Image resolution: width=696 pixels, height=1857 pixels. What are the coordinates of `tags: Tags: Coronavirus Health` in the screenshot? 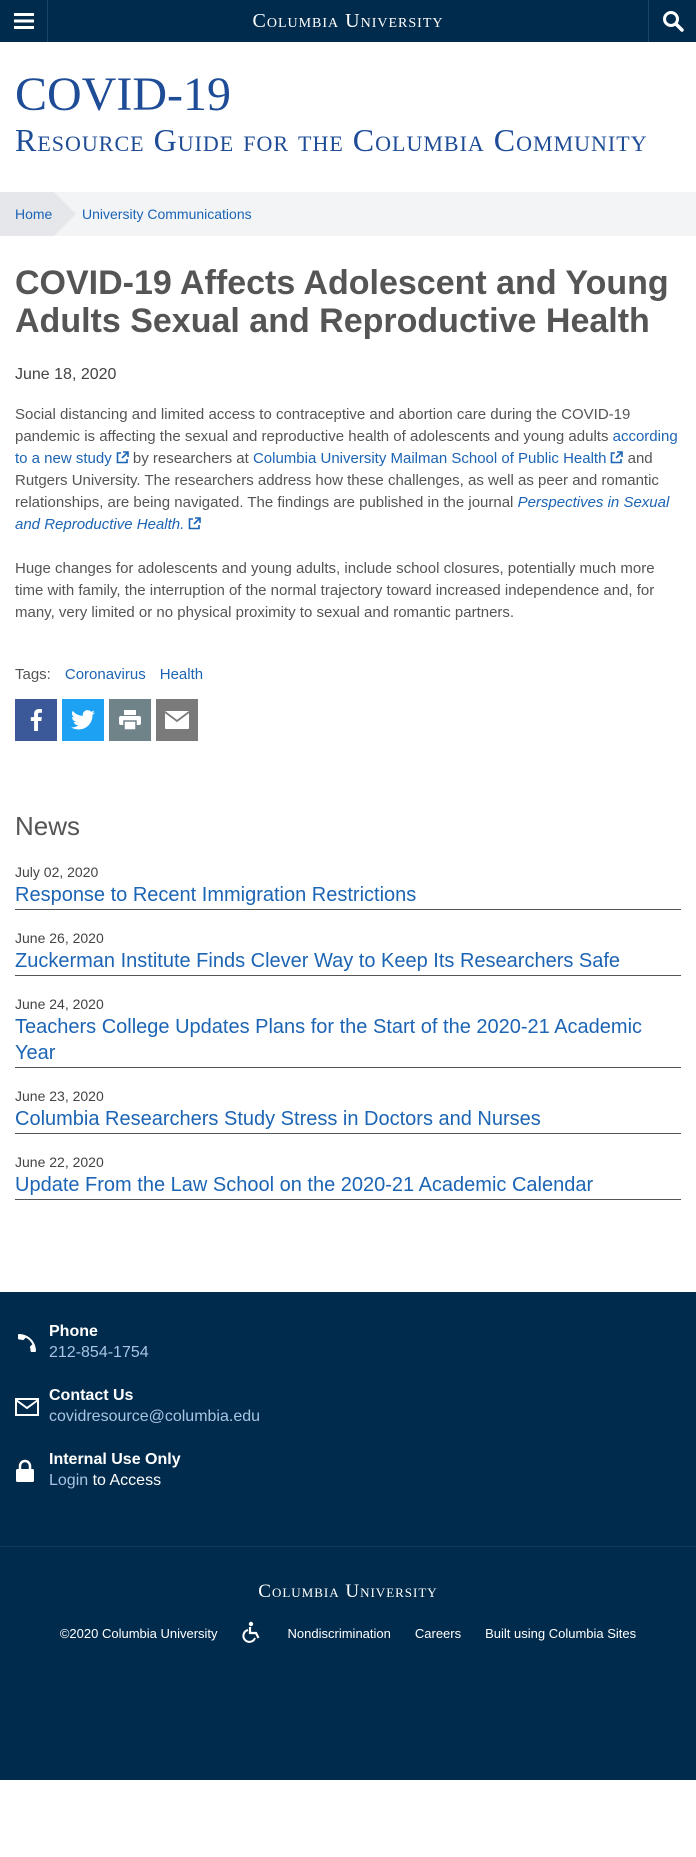 It's located at (348, 674).